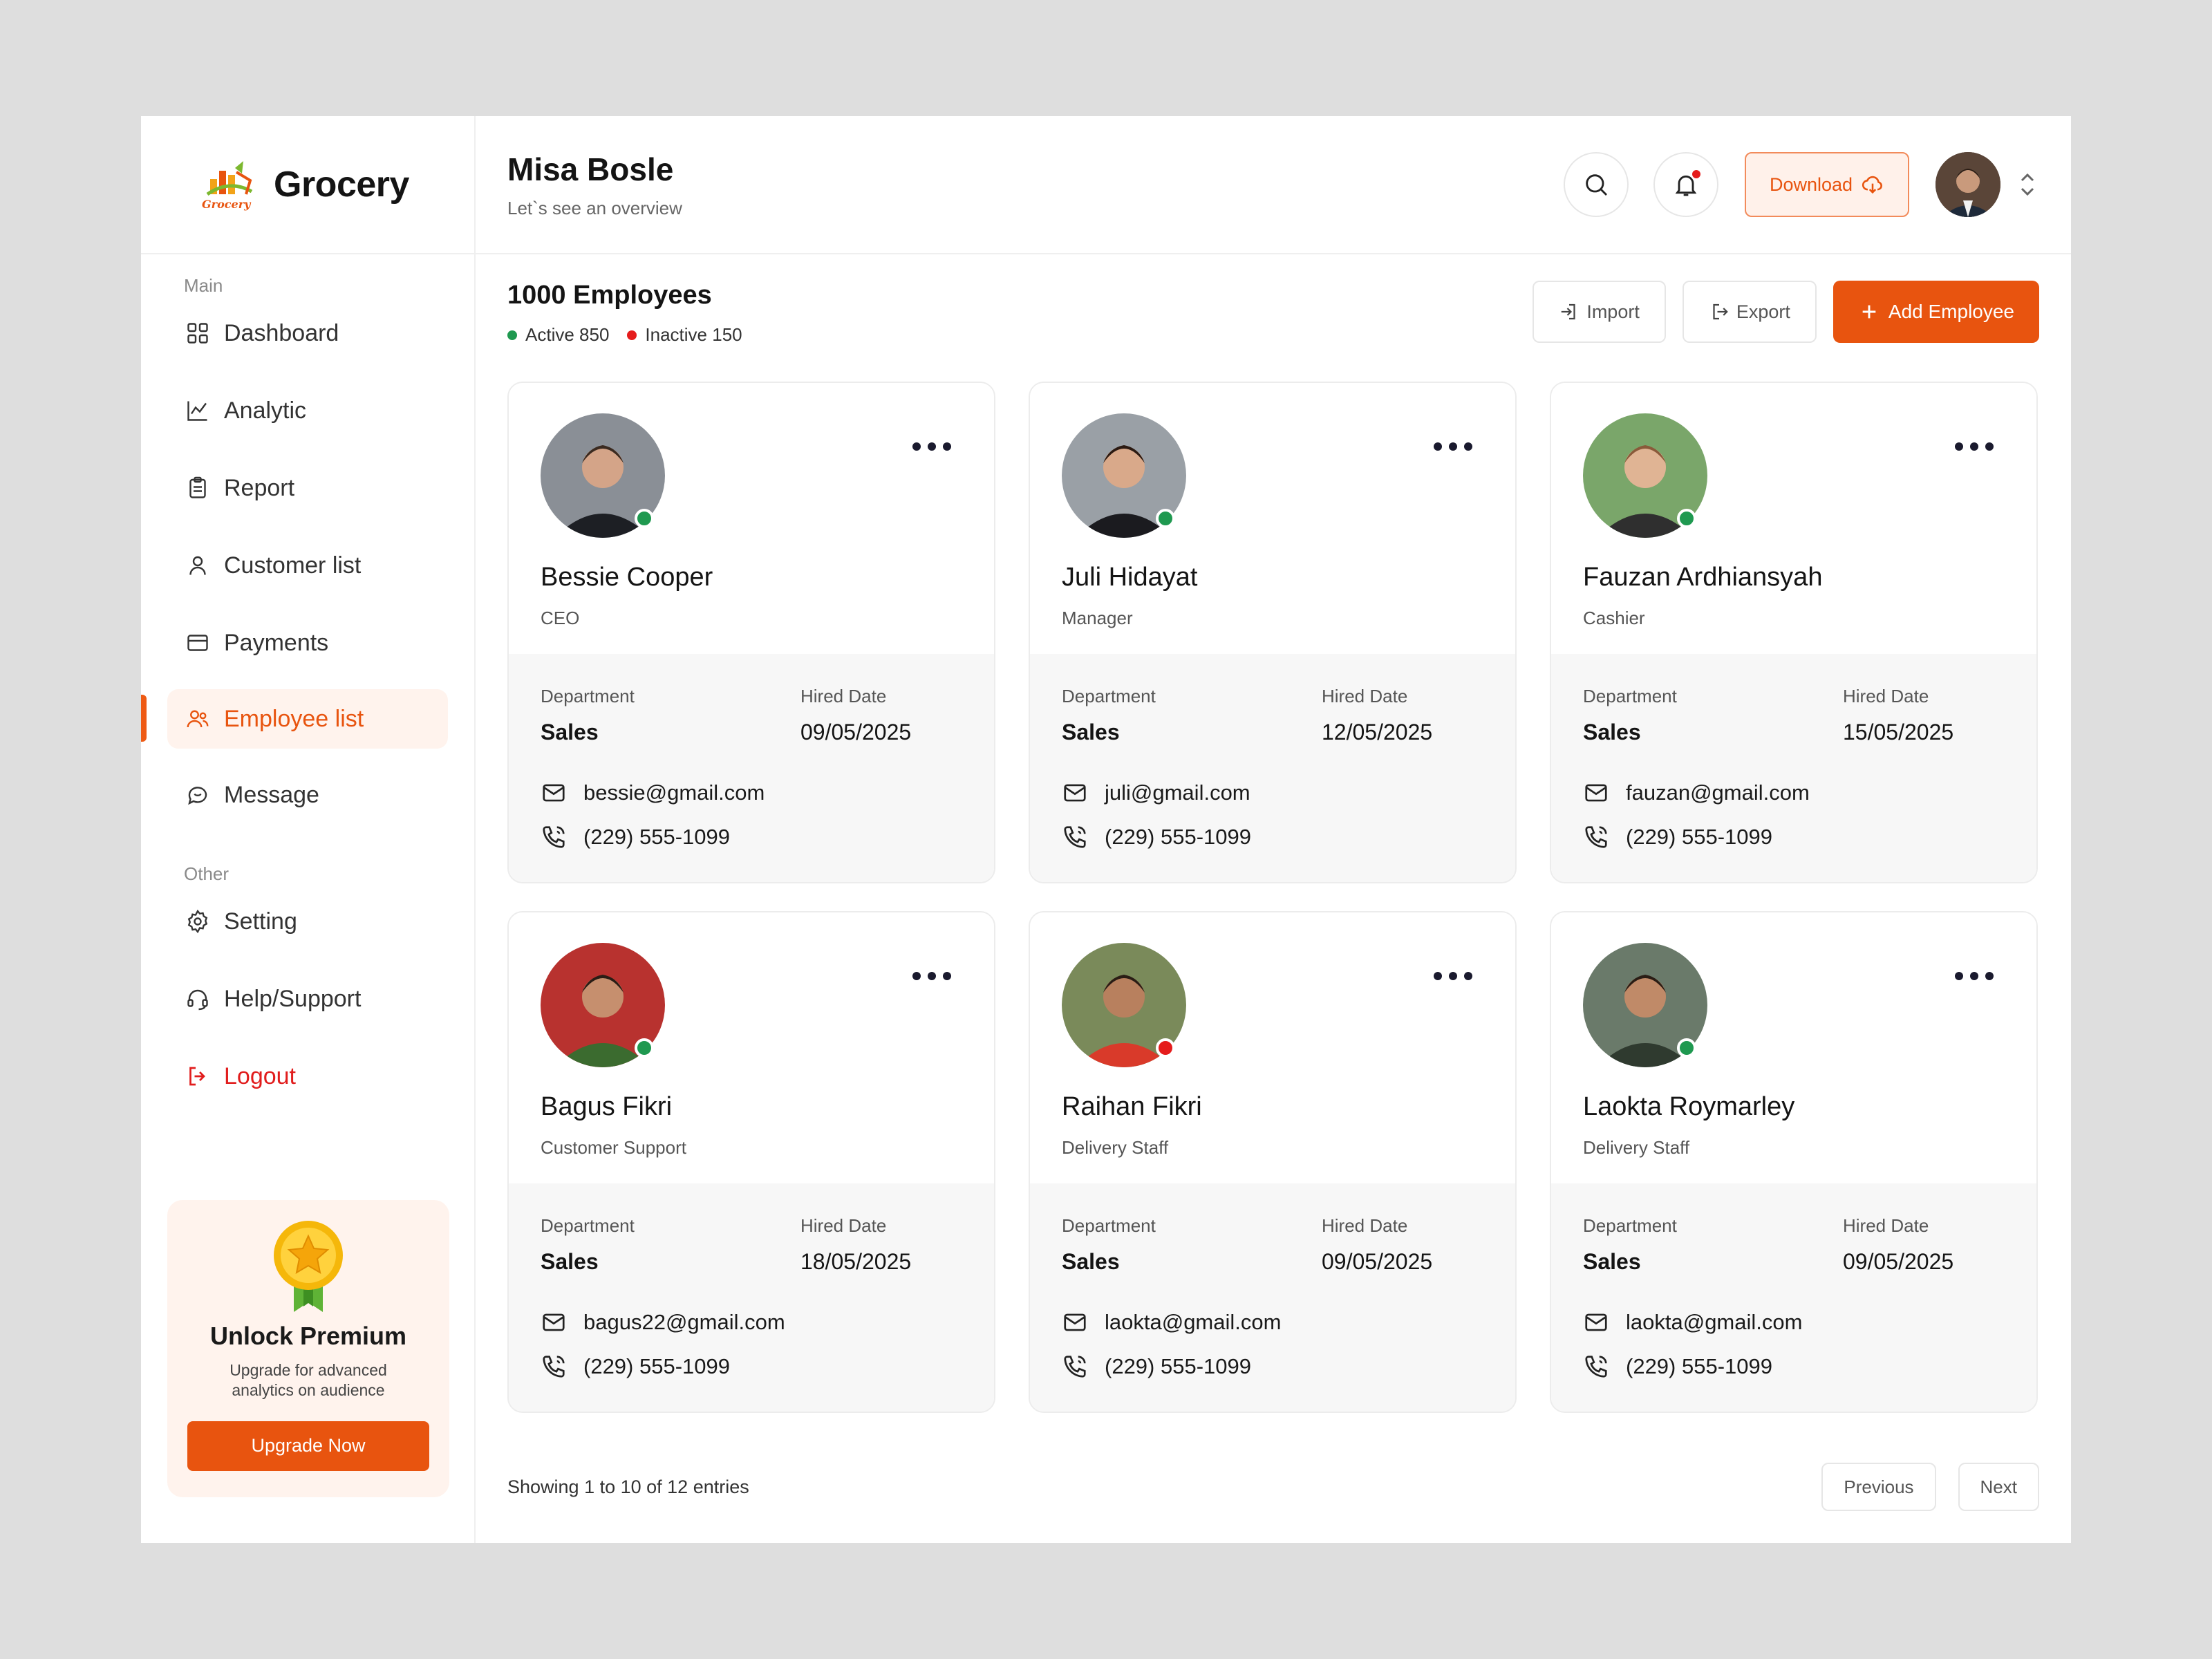  What do you see at coordinates (1272, 793) in the screenshot?
I see `employee-email: juli@gmail.com` at bounding box center [1272, 793].